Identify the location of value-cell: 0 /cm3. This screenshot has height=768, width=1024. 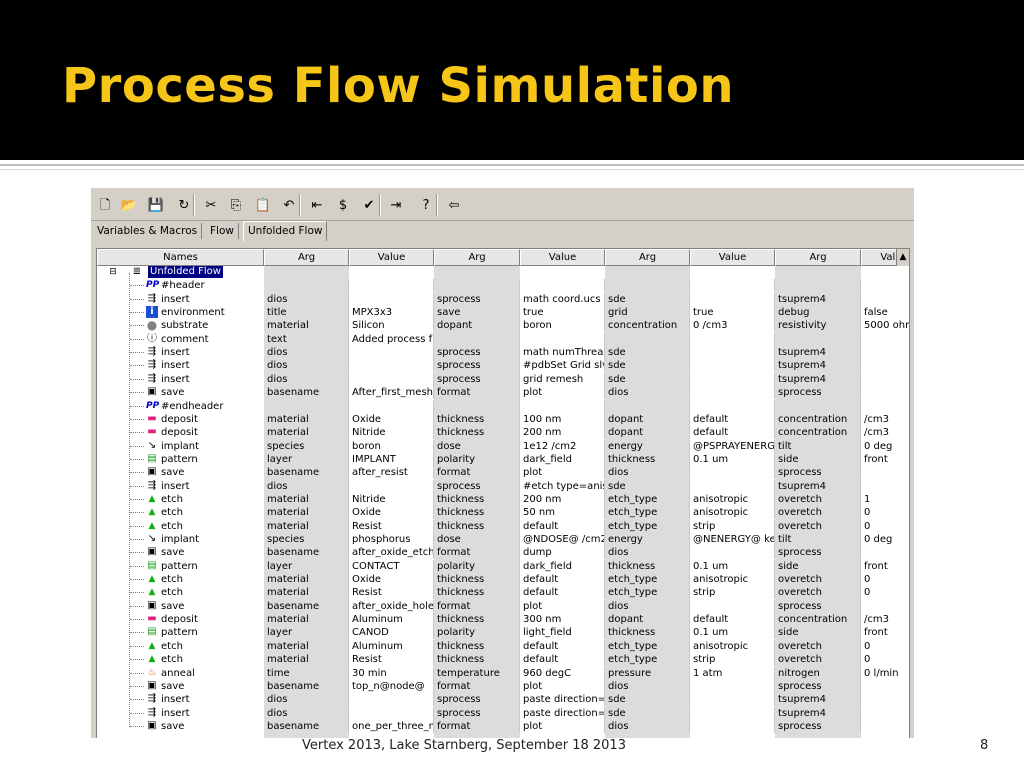
(732, 326).